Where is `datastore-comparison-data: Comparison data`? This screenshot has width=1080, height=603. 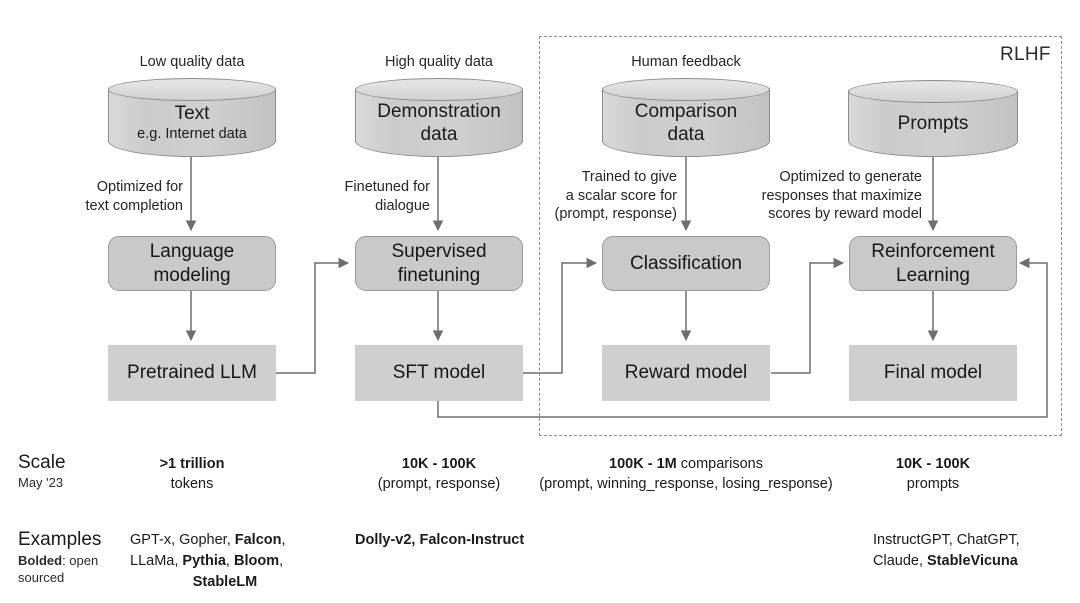
datastore-comparison-data: Comparison data is located at coordinates (686, 117).